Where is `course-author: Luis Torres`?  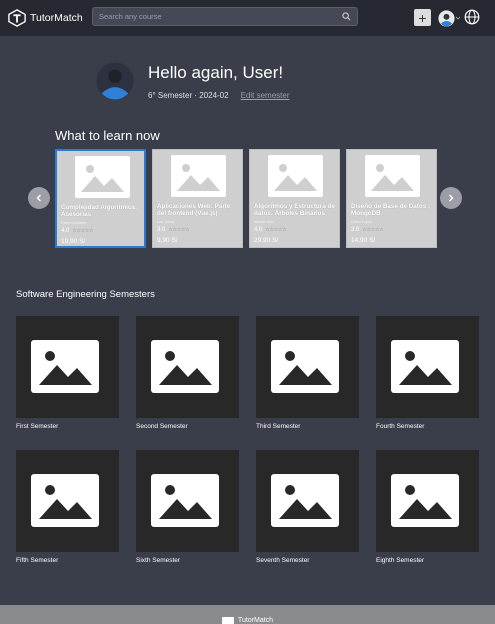
course-author: Luis Torres is located at coordinates (166, 222).